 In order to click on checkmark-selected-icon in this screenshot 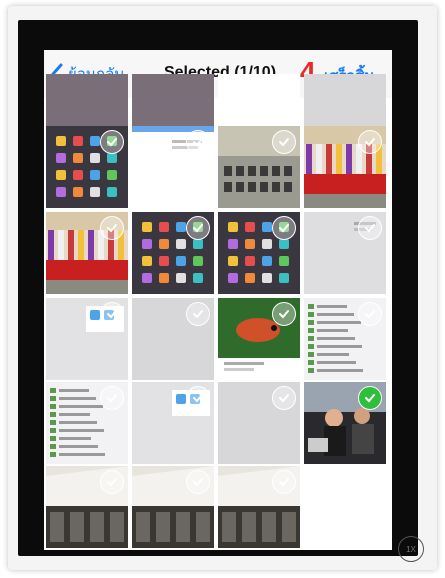, I will do `click(370, 398)`.